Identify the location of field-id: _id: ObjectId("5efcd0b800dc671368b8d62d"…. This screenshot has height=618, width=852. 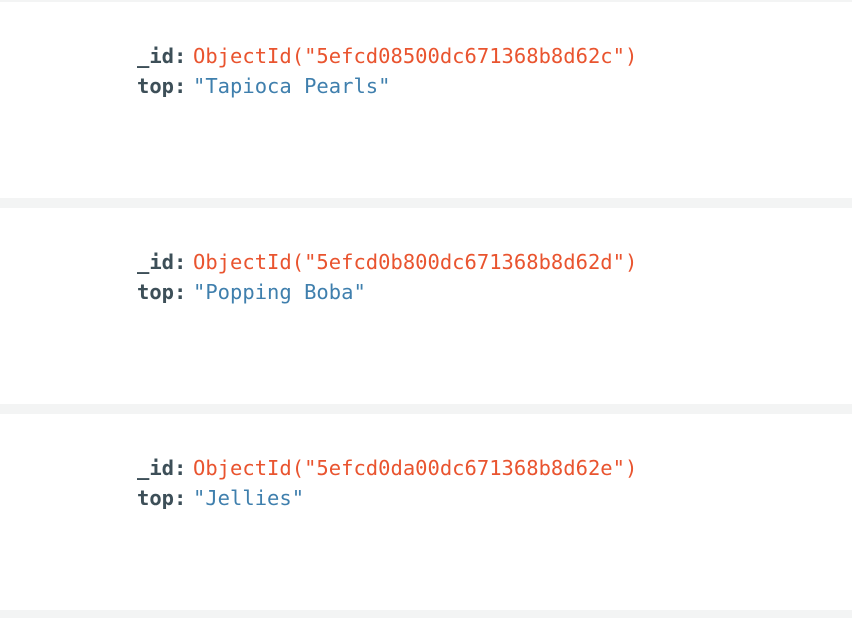
(387, 262).